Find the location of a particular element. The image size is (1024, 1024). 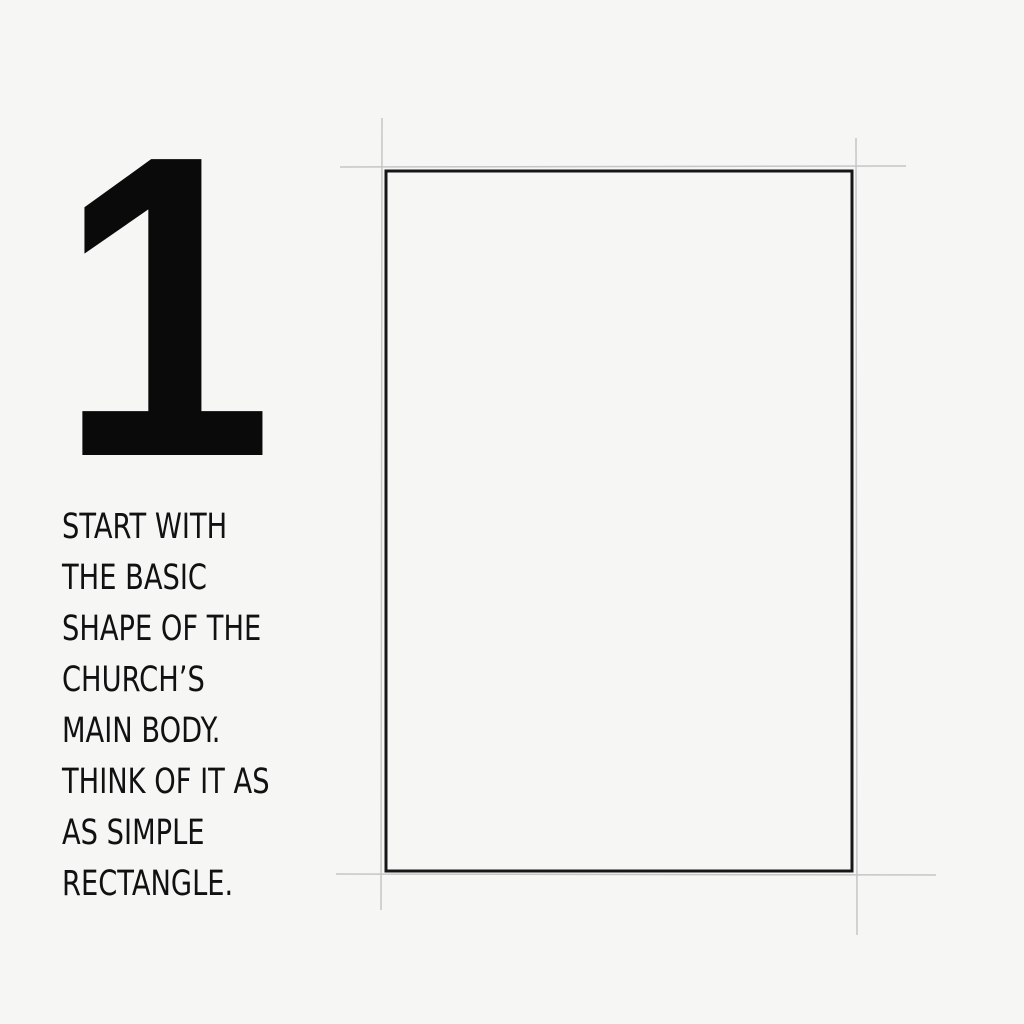

guide-line-right is located at coordinates (856, 536).